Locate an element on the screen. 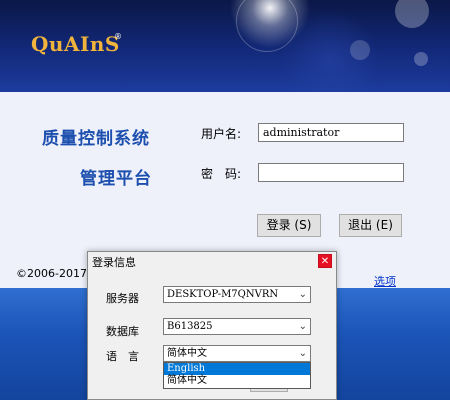 This screenshot has height=400, width=450. options-link: 选项 is located at coordinates (385, 281).